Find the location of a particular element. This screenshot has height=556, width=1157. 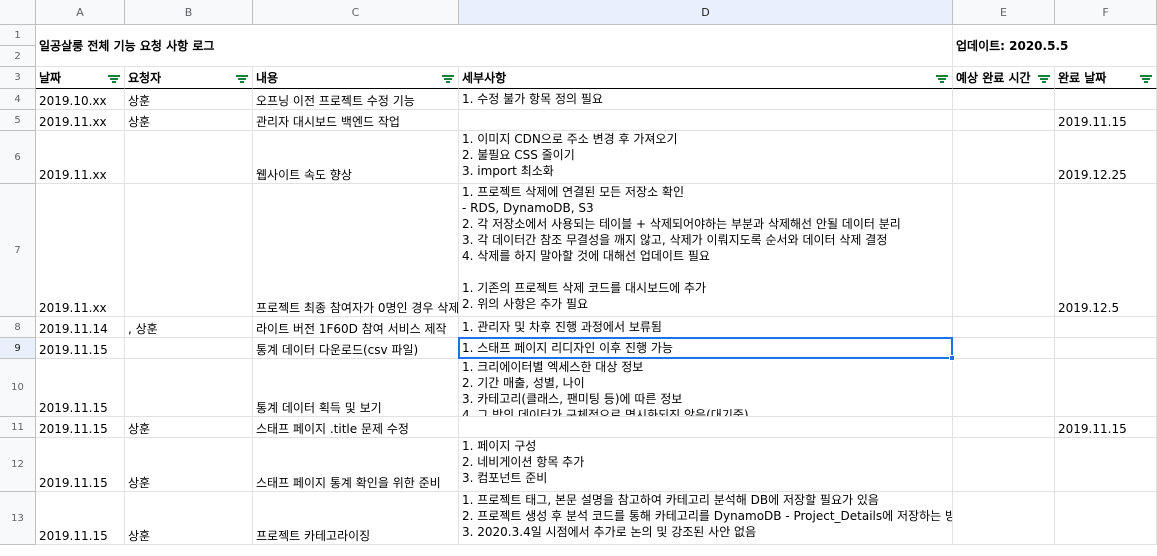

cell-content: 라이트 버전 1F60D 참여 서비스 제작 is located at coordinates (356, 327).